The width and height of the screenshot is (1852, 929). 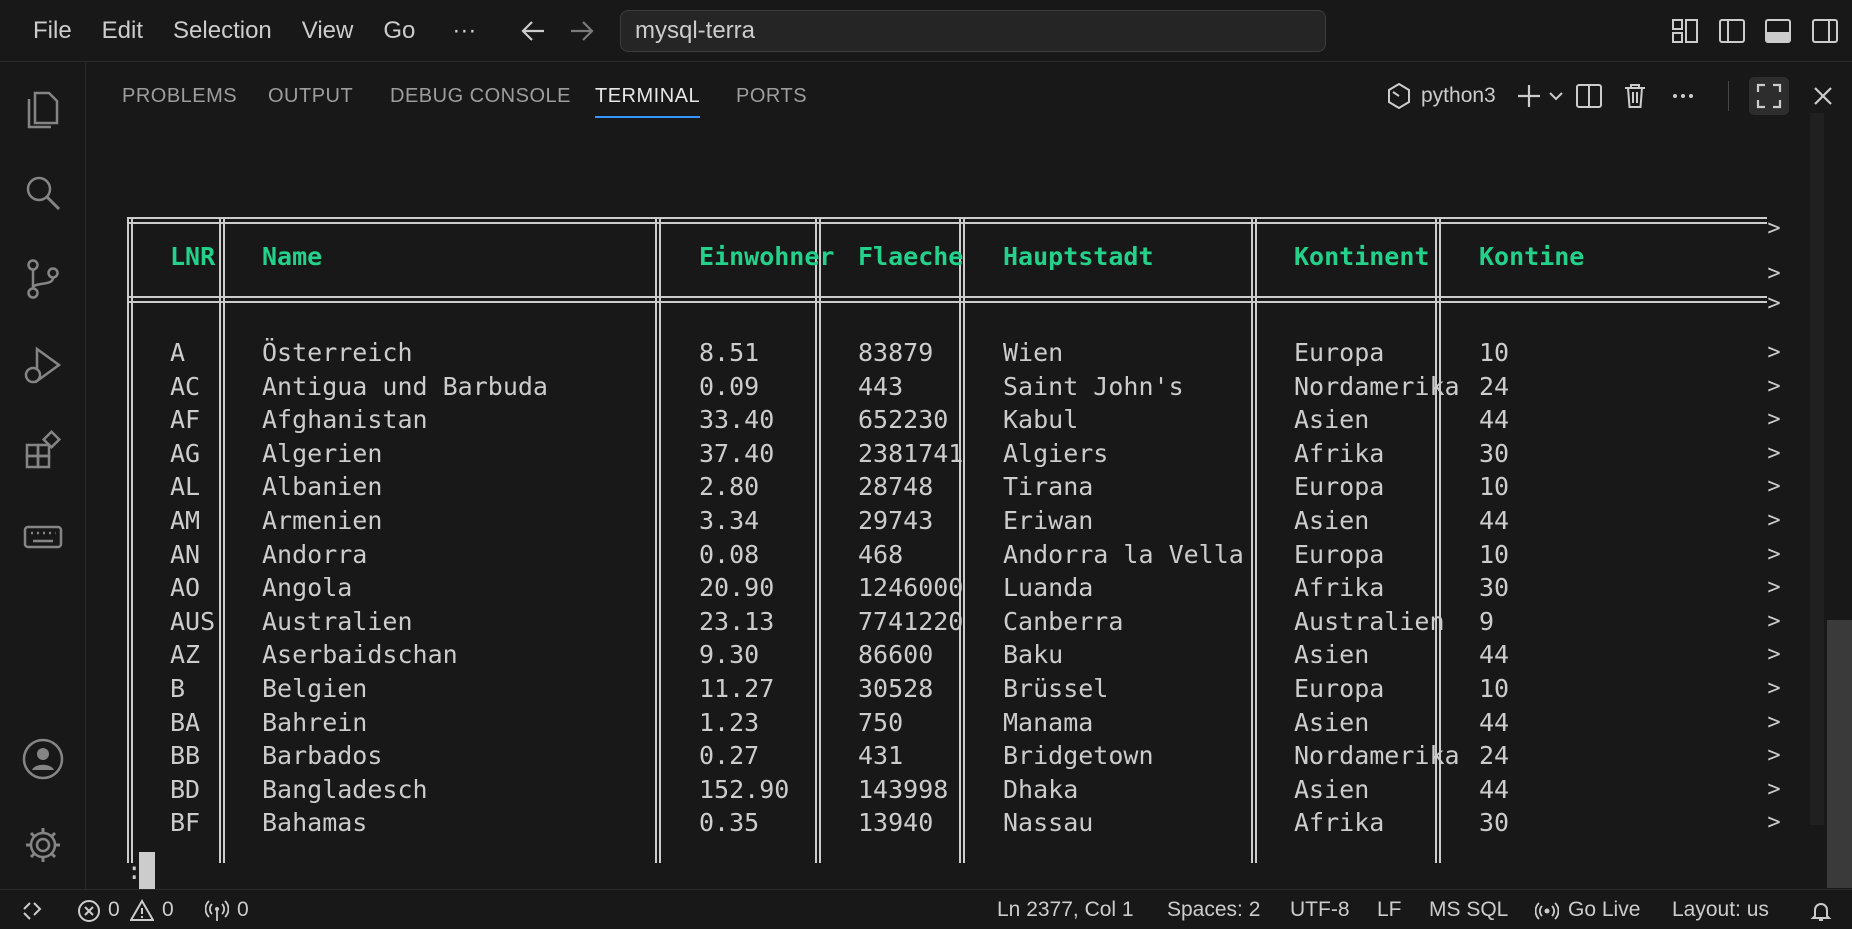 What do you see at coordinates (315, 823) in the screenshot?
I see `table-cell: Bahamas` at bounding box center [315, 823].